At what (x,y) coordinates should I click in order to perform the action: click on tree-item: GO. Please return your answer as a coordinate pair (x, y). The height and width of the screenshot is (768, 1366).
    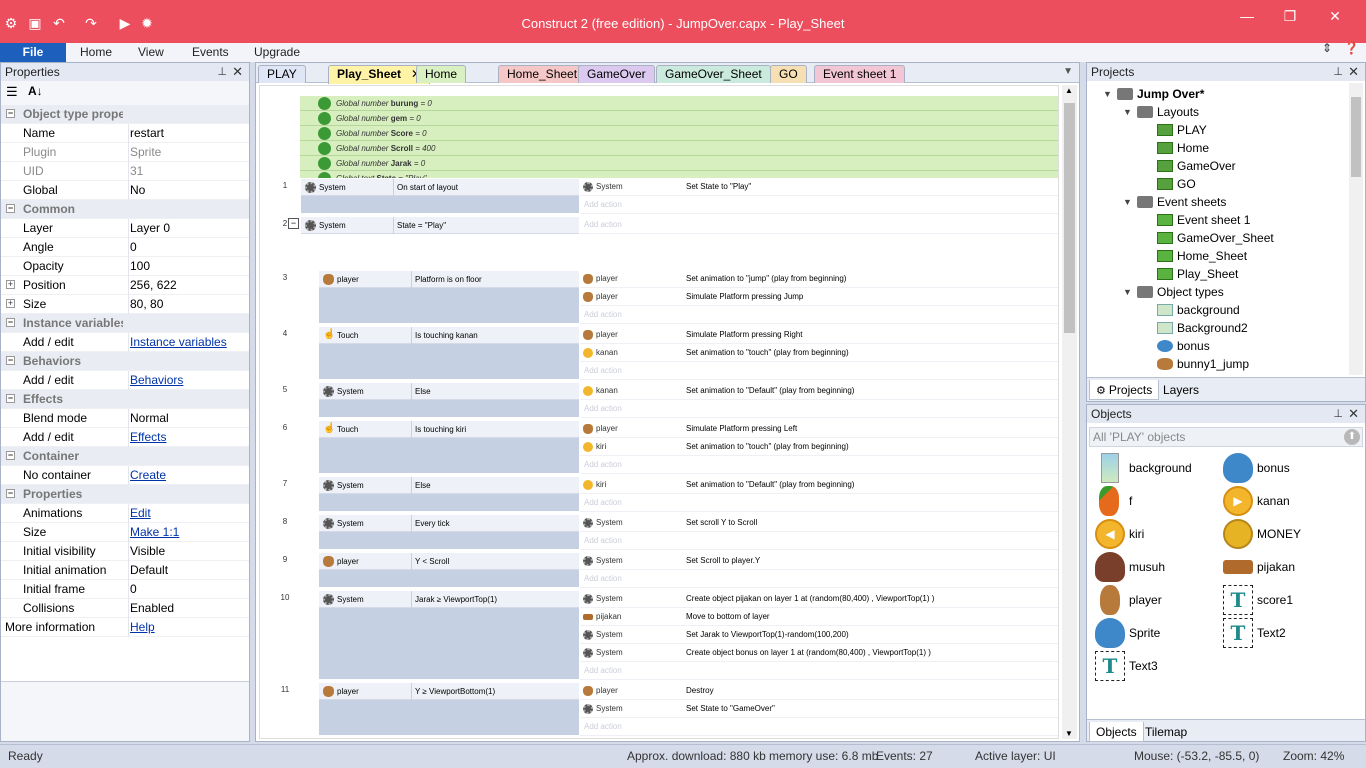
    Looking at the image, I should click on (1176, 184).